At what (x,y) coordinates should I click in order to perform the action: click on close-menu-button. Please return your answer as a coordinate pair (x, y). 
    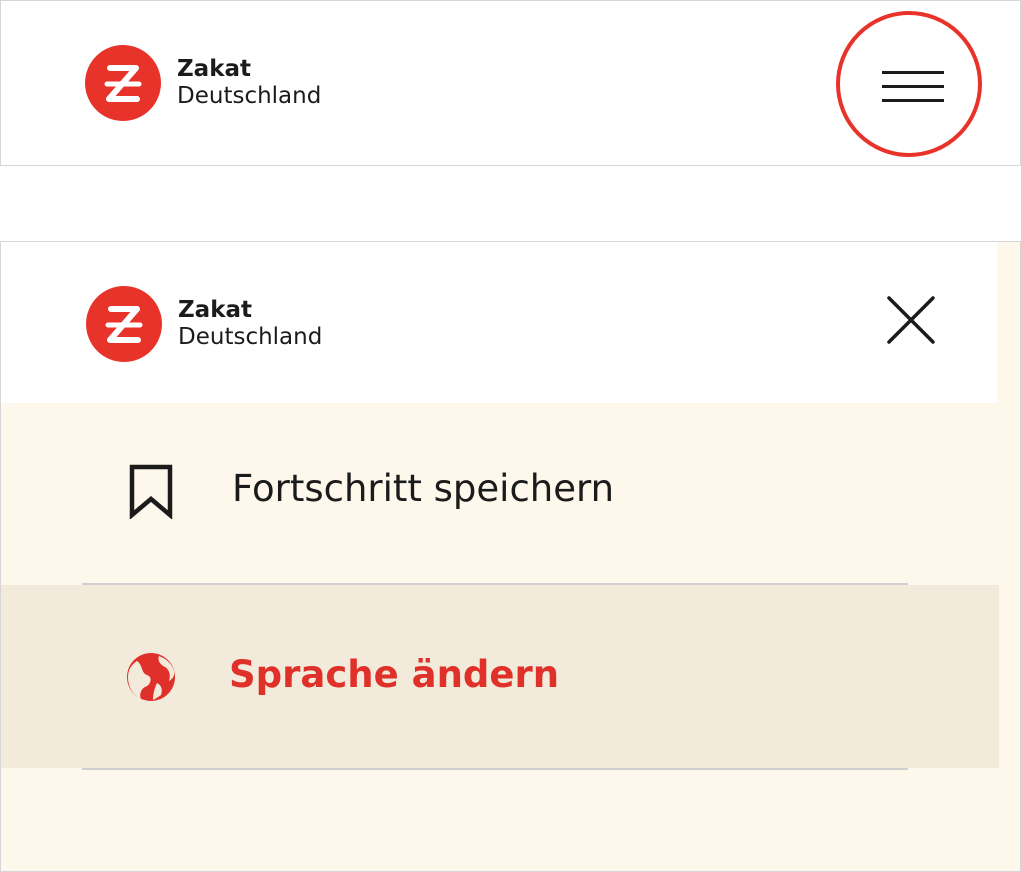
    Looking at the image, I should click on (911, 320).